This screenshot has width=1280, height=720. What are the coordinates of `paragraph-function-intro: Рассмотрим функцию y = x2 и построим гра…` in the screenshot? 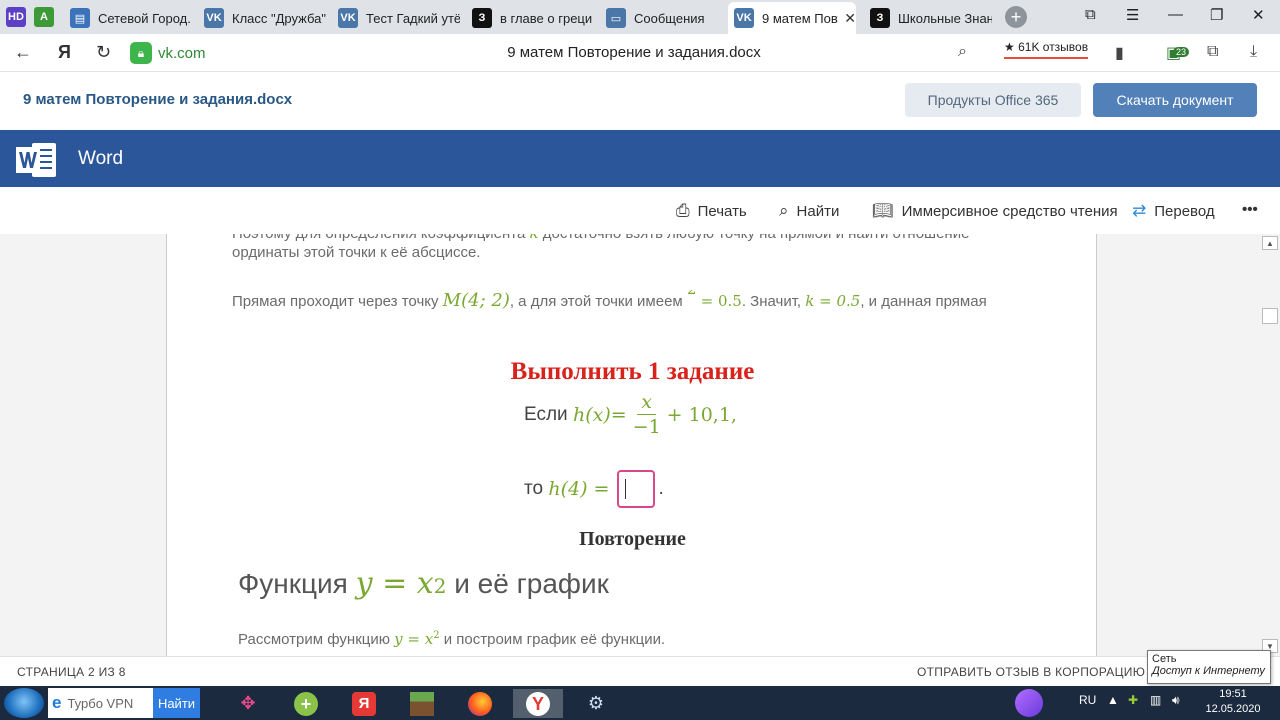 It's located at (452, 639).